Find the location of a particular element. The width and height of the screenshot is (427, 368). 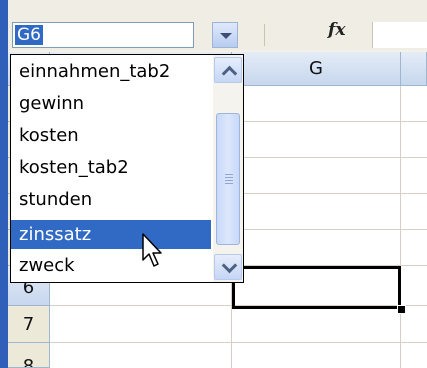

column-header-g: G is located at coordinates (316, 69).